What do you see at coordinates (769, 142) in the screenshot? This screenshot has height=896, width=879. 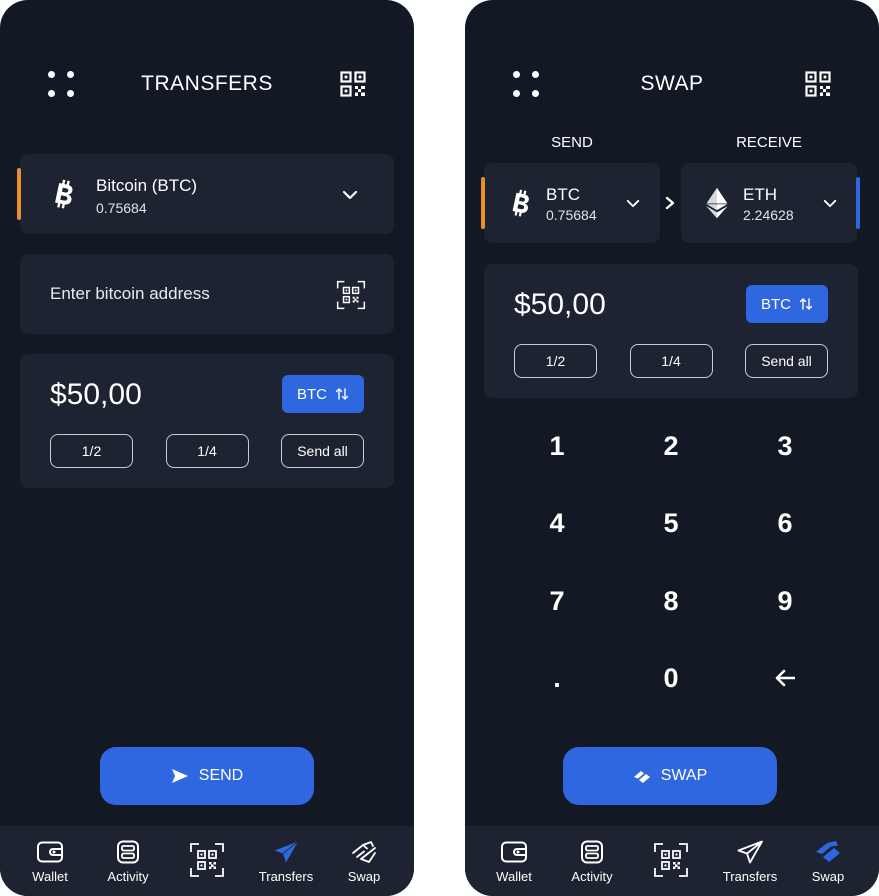 I see `receive-label: RECEIVE` at bounding box center [769, 142].